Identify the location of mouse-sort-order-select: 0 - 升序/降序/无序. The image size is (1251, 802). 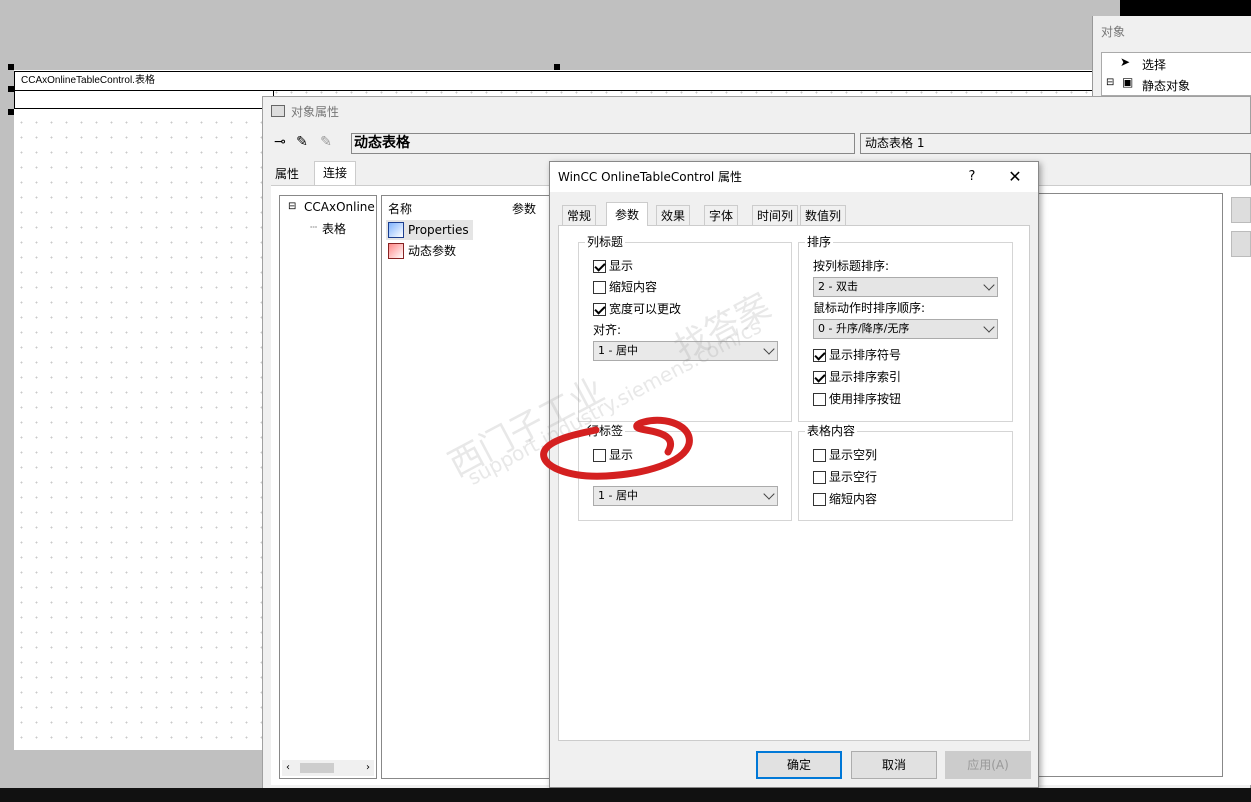
(905, 329).